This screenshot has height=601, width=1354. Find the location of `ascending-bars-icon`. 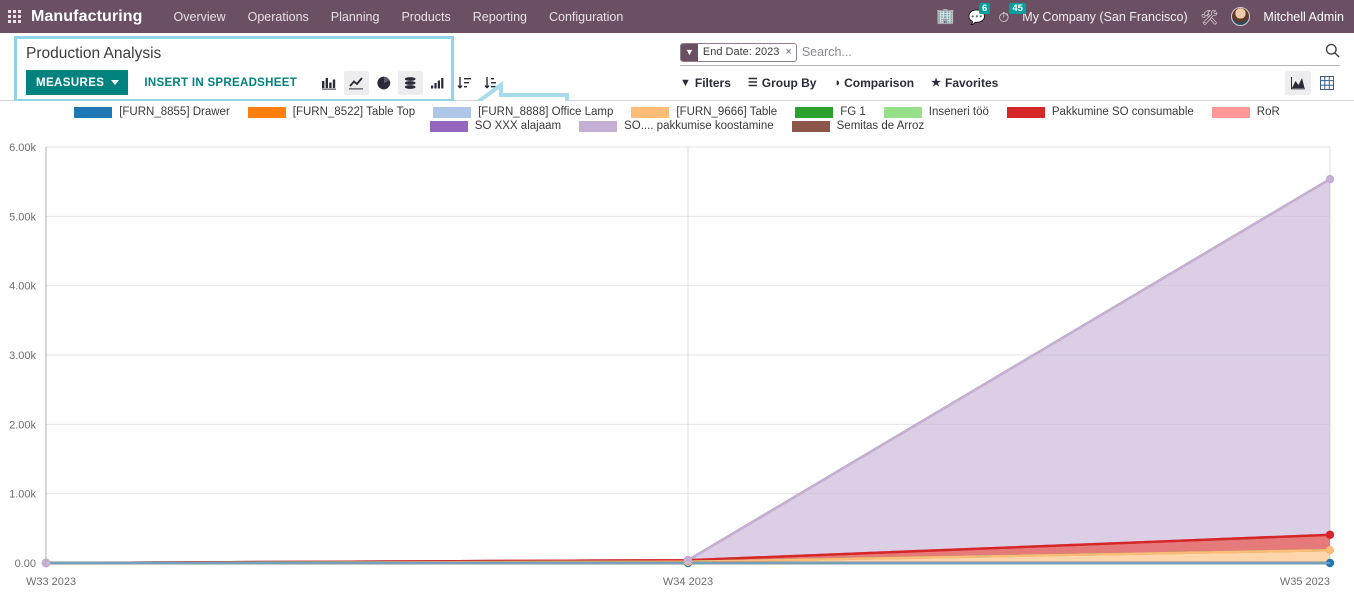

ascending-bars-icon is located at coordinates (437, 83).